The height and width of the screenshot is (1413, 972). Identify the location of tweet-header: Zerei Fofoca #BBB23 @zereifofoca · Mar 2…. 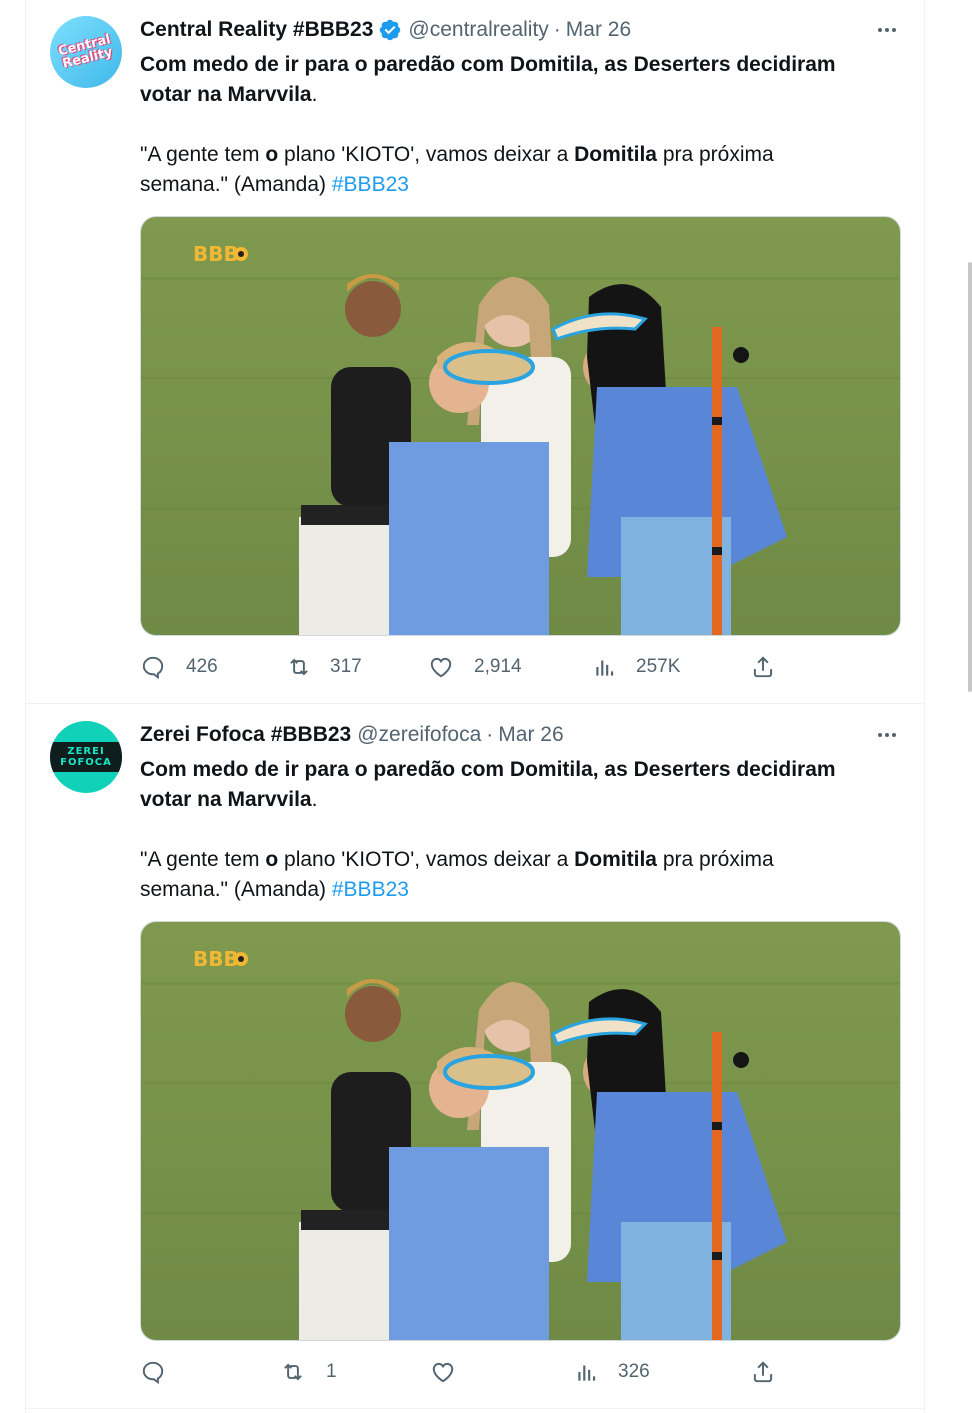
(352, 735).